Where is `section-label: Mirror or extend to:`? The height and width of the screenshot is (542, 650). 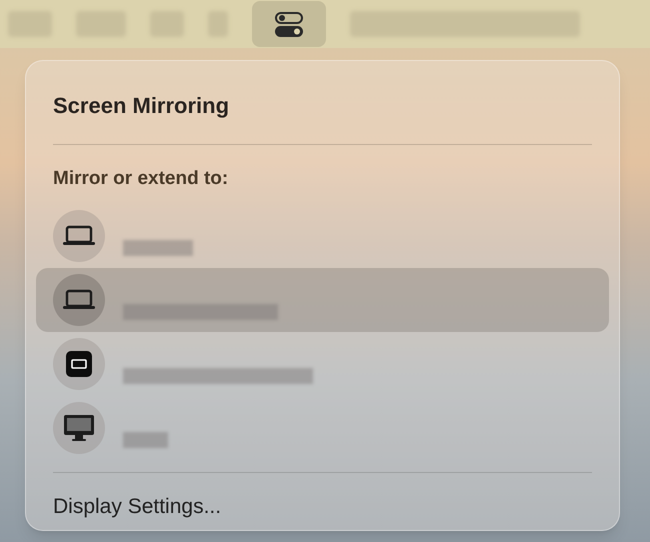 section-label: Mirror or extend to: is located at coordinates (141, 179).